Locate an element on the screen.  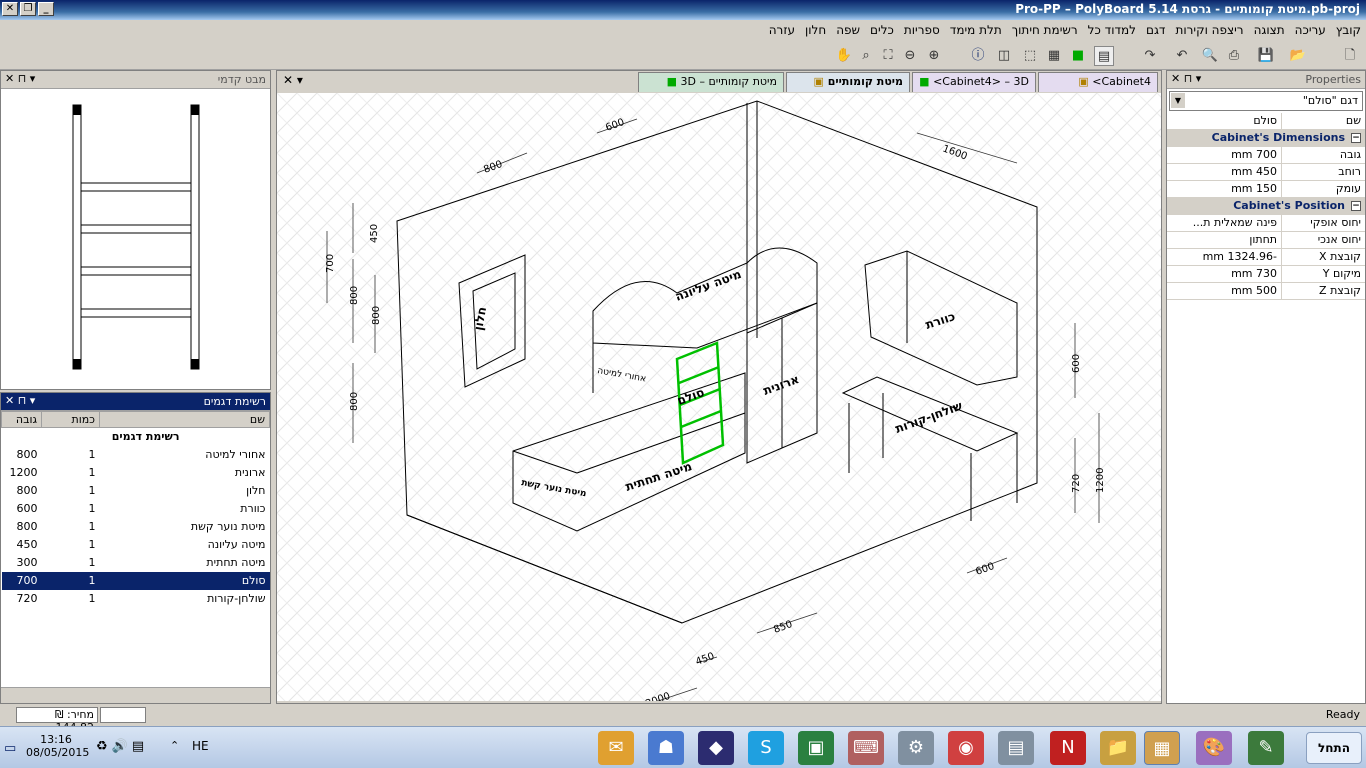
prop-row: קובצת Z 500 mm is located at coordinates (1266, 291).